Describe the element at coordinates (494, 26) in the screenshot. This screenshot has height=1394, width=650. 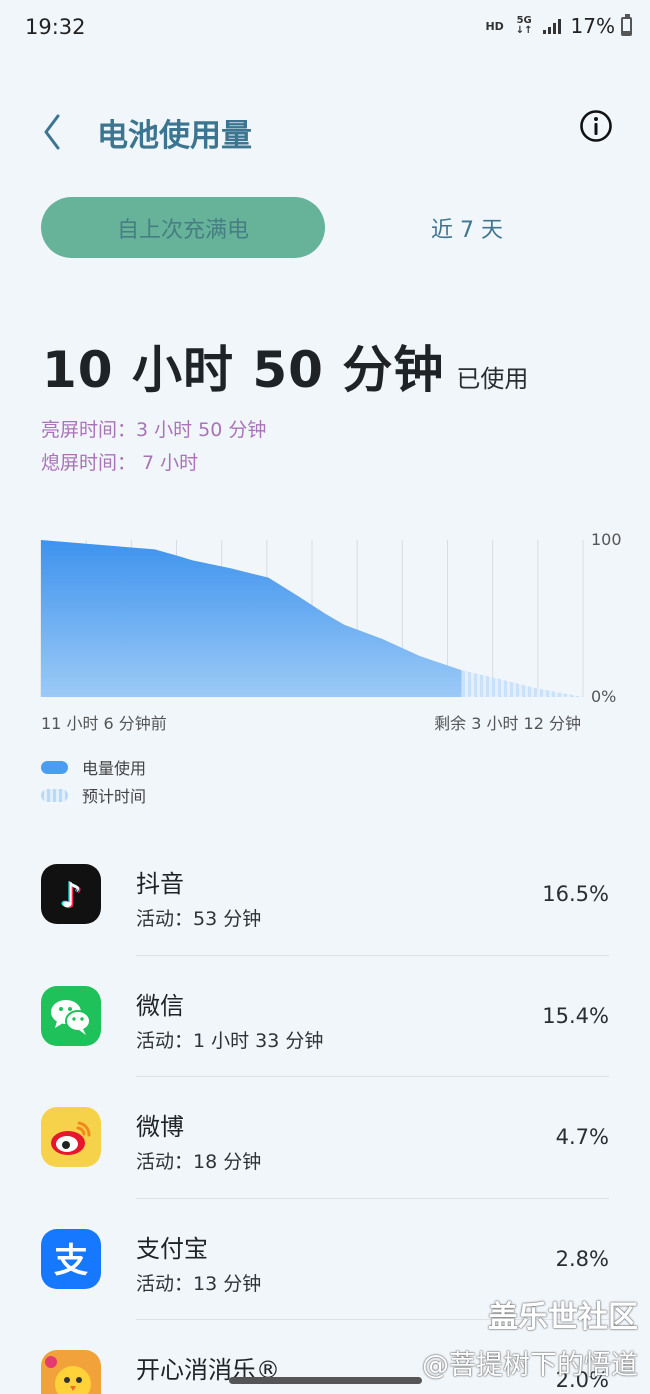
I see `hd-indicator: HD` at that location.